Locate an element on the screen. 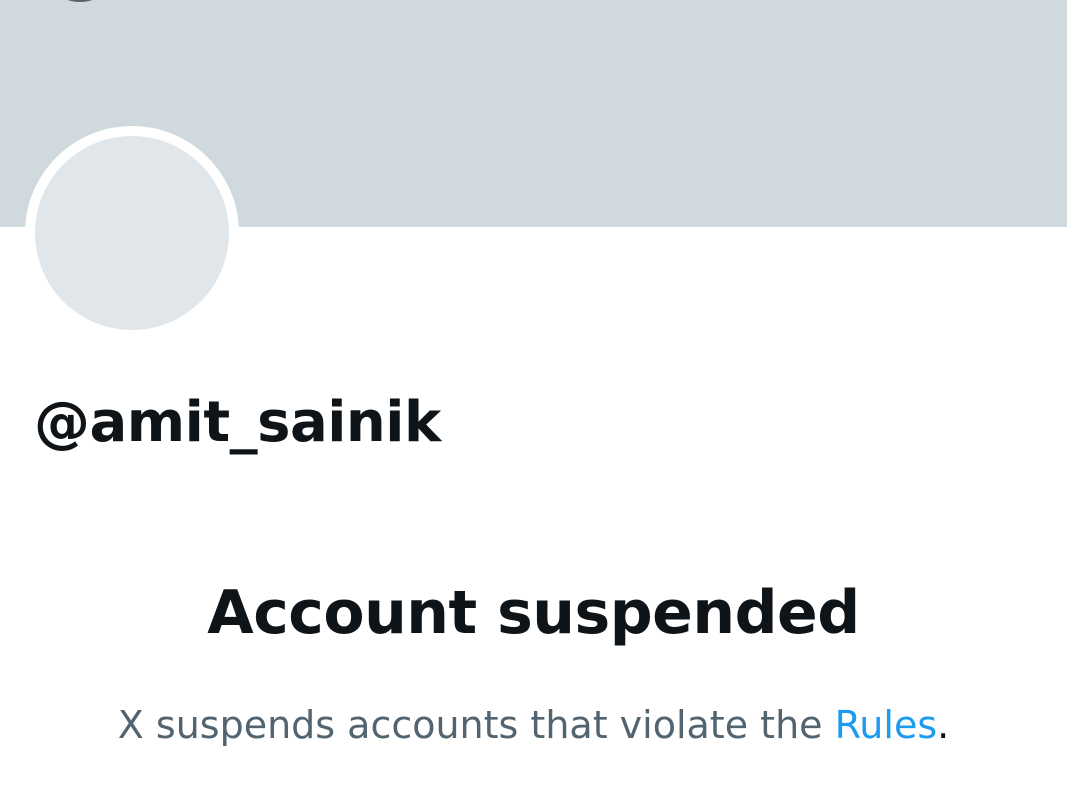  suspension-message-text: X suspends accounts that violate the is located at coordinates (476, 725).